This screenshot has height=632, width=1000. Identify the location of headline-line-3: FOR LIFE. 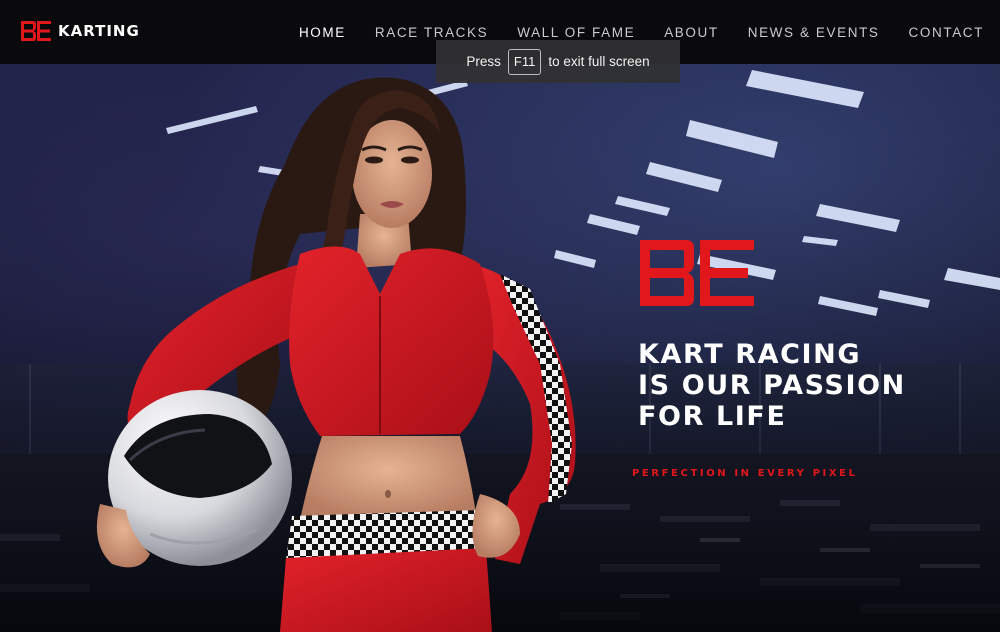
(712, 416).